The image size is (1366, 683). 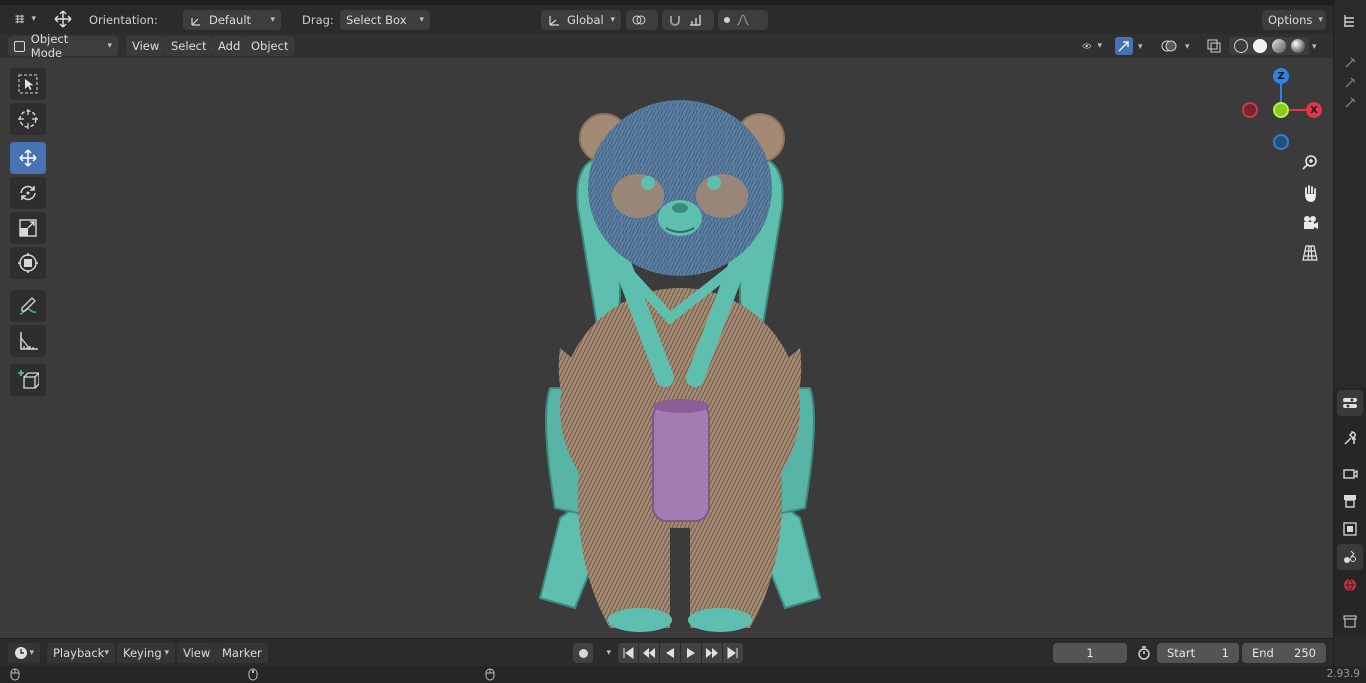 I want to click on rotate-tool, so click(x=28, y=193).